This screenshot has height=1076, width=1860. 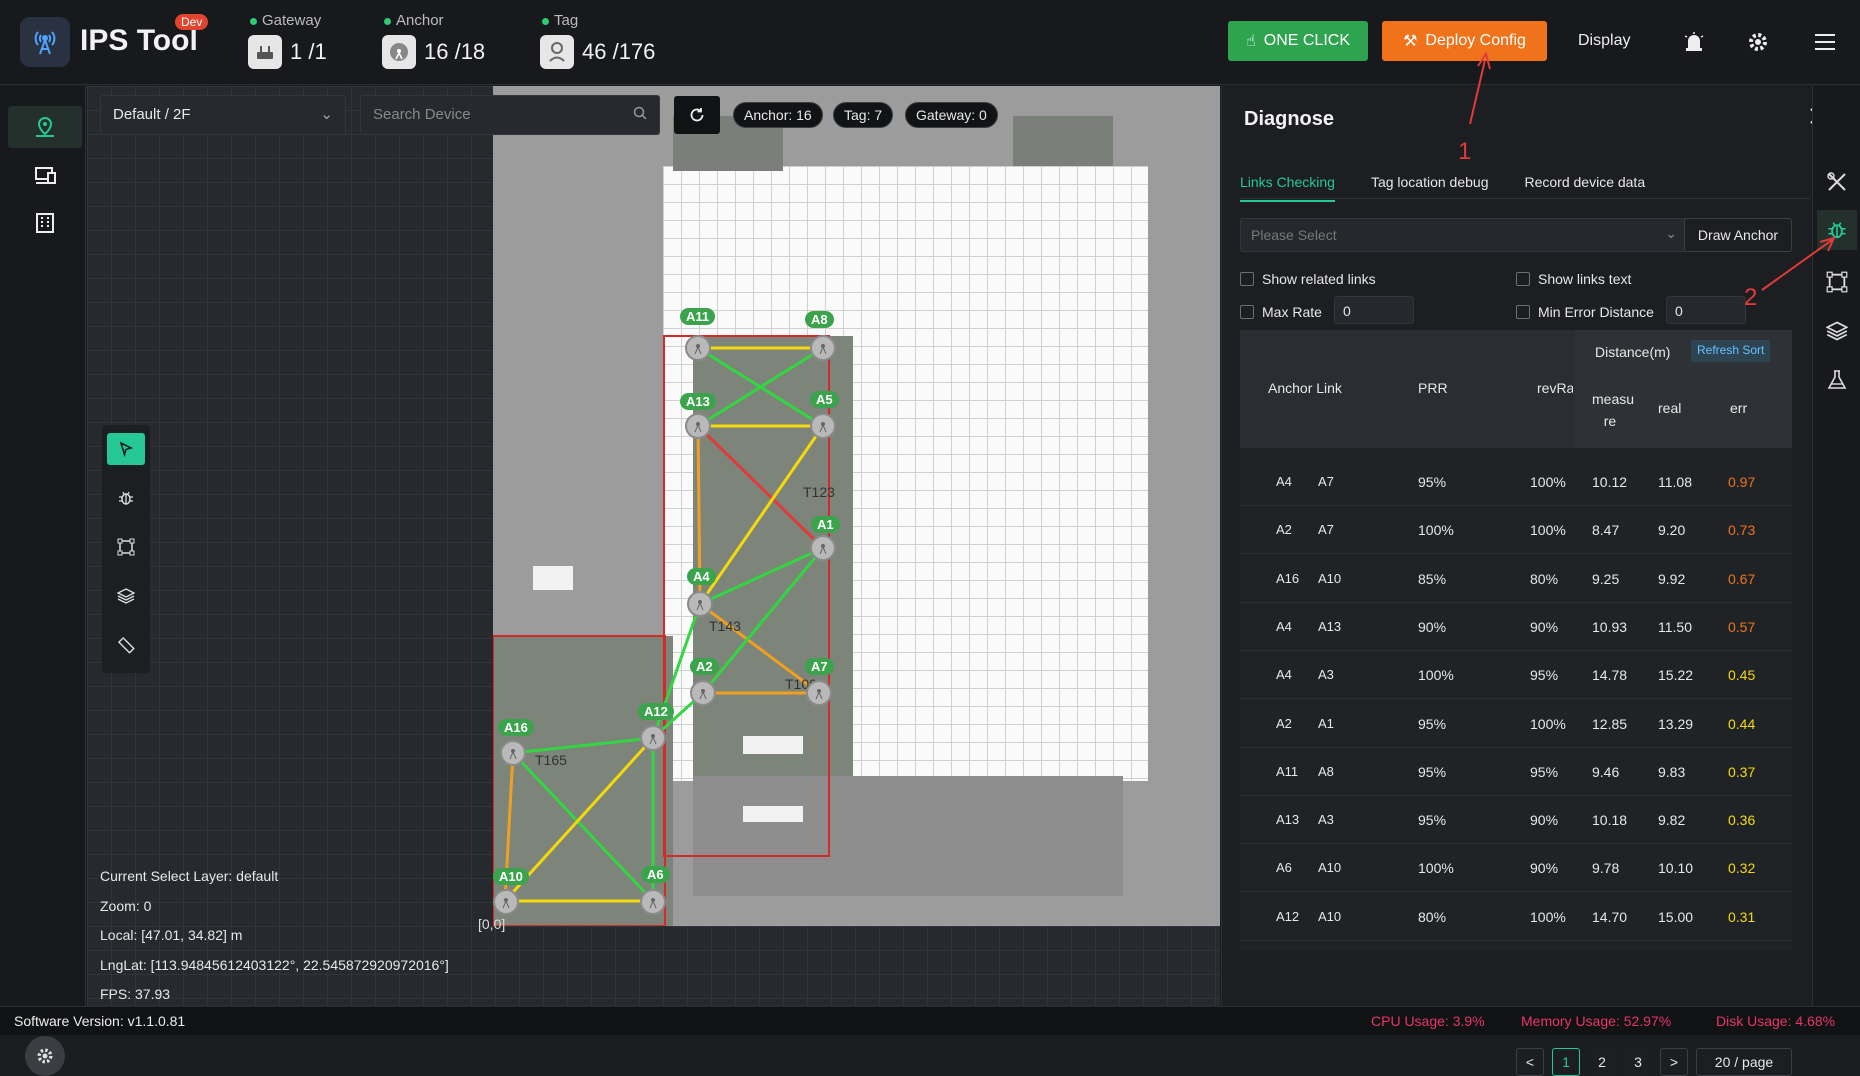 What do you see at coordinates (1516, 917) in the screenshot?
I see `table-row: A12 A10 80% 100% 14.70 15.00 0.31` at bounding box center [1516, 917].